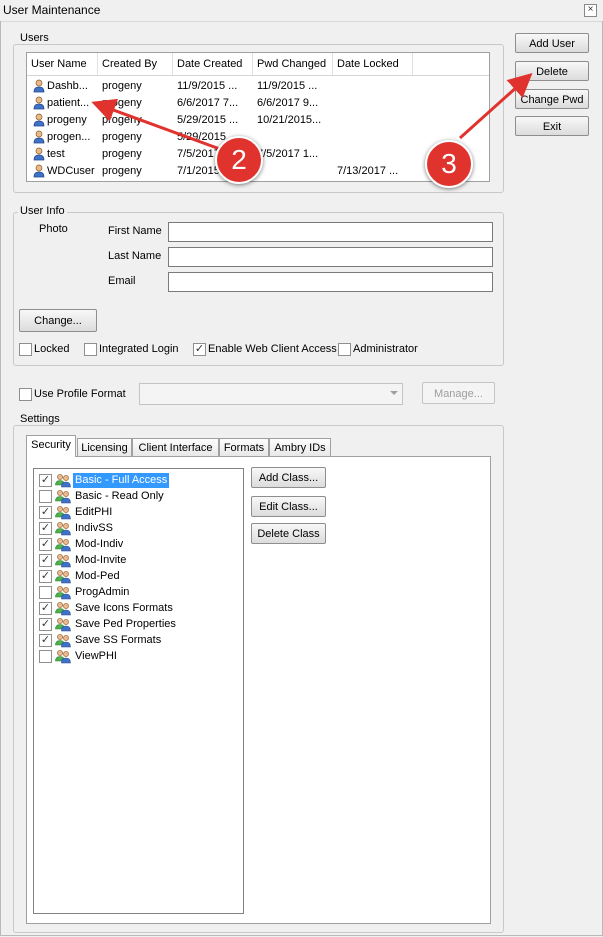 The width and height of the screenshot is (603, 937). What do you see at coordinates (312, 113) in the screenshot?
I see `annotation-arrows` at bounding box center [312, 113].